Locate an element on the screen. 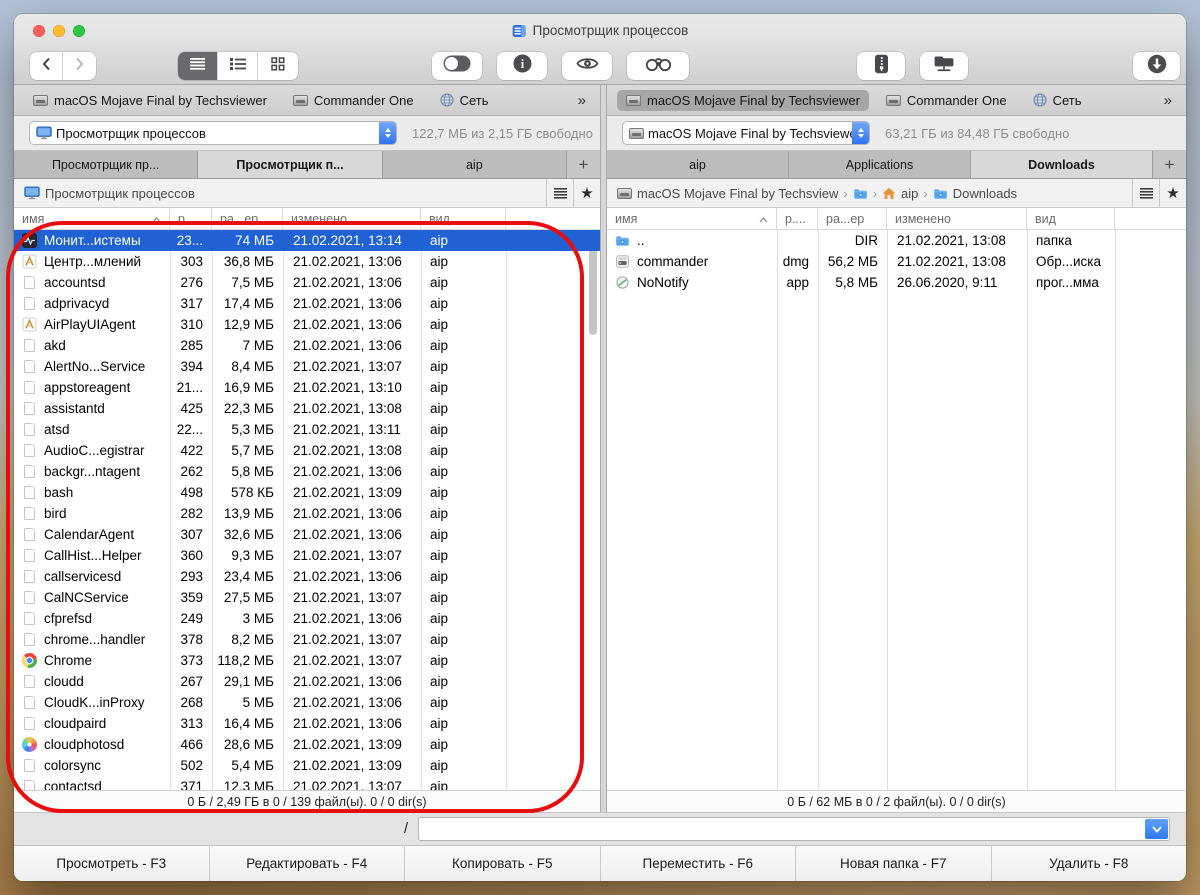 Image resolution: width=1200 pixels, height=895 pixels. file-row: atsd 22... 5,3 МБ 21.02.2021, 13:11 aip is located at coordinates (307, 429).